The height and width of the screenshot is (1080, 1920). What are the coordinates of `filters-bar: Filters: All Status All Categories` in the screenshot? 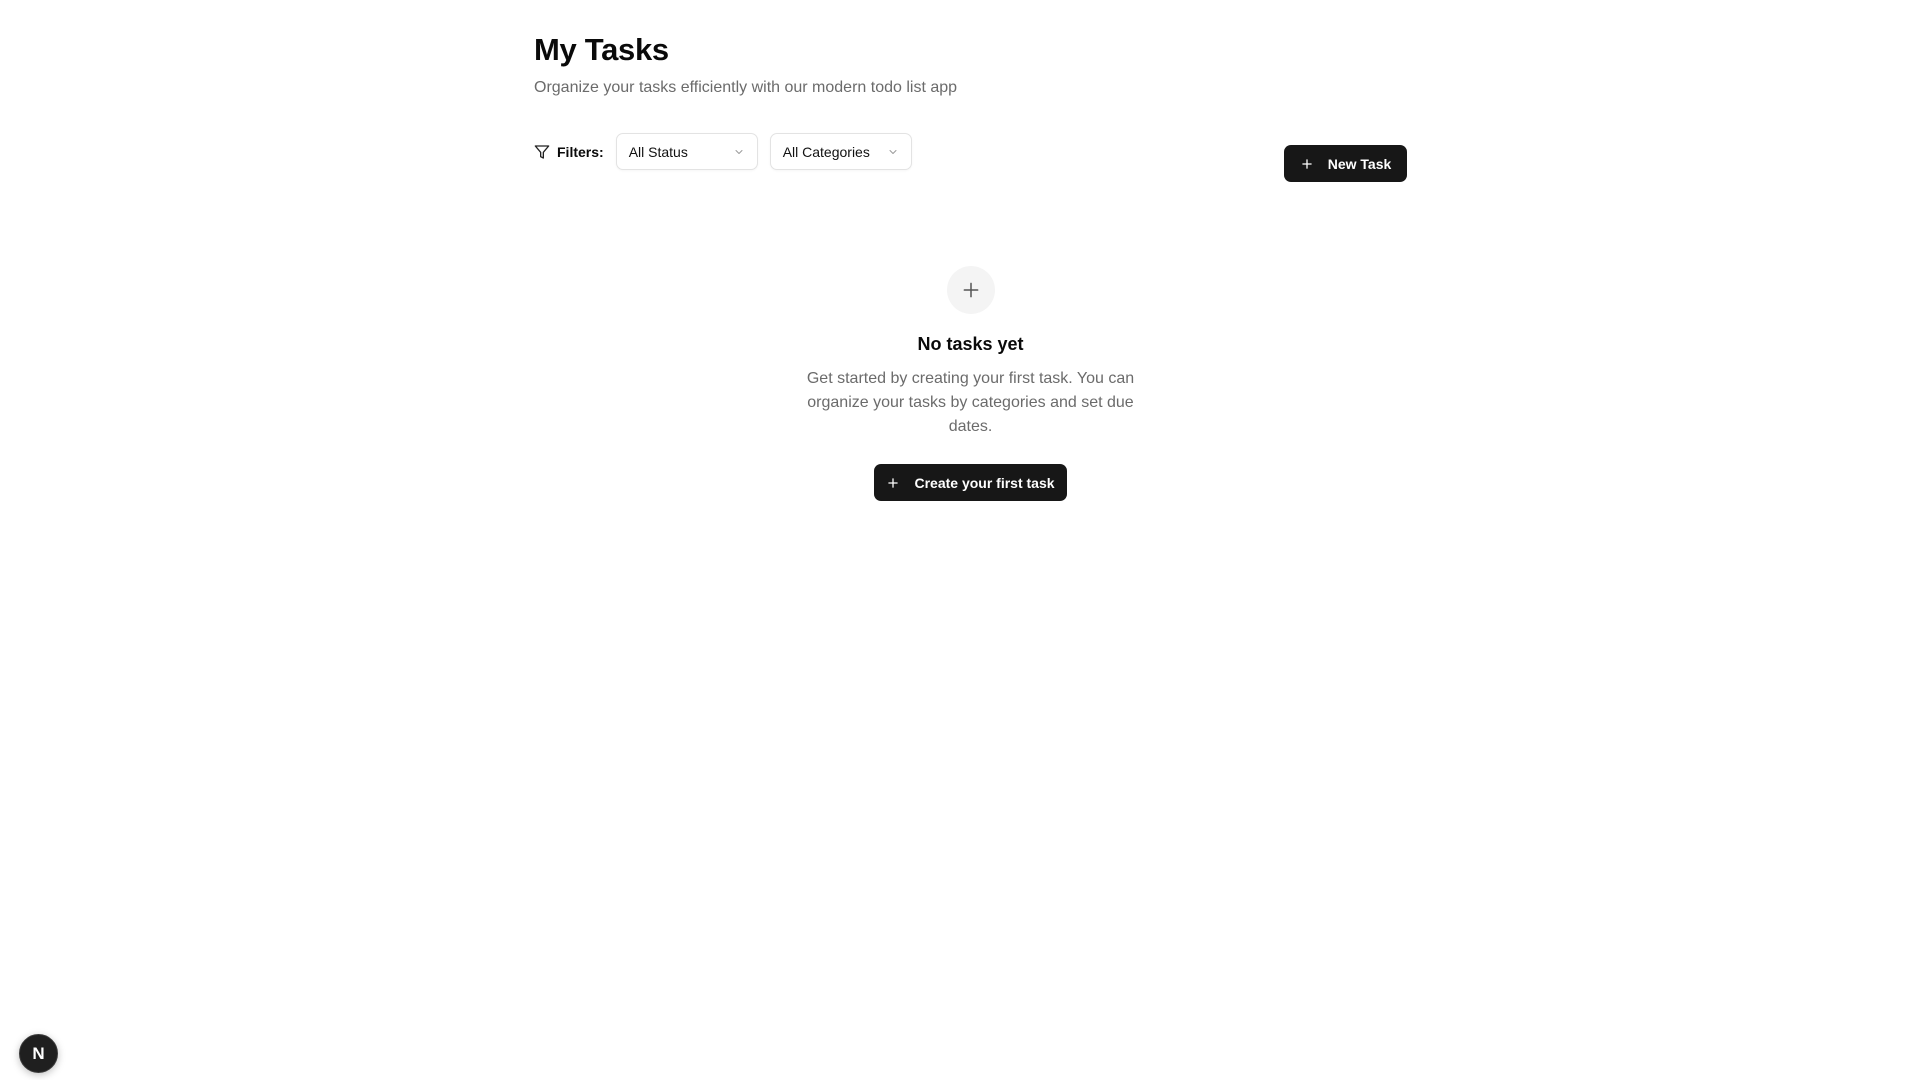 It's located at (723, 151).